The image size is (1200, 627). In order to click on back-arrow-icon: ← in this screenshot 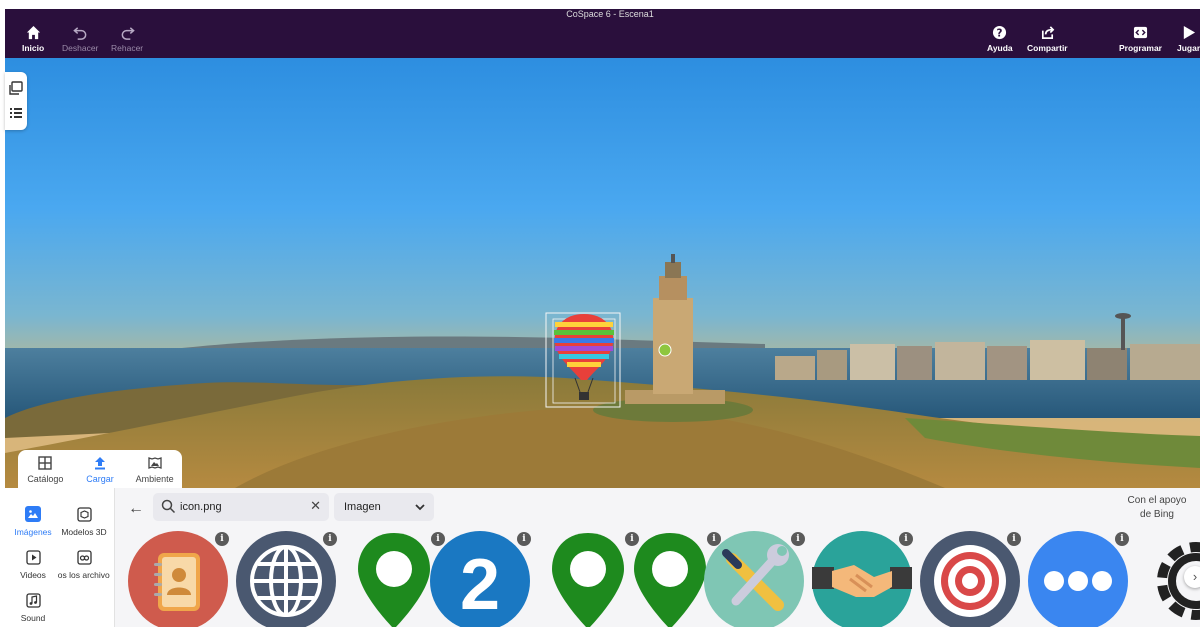, I will do `click(136, 509)`.